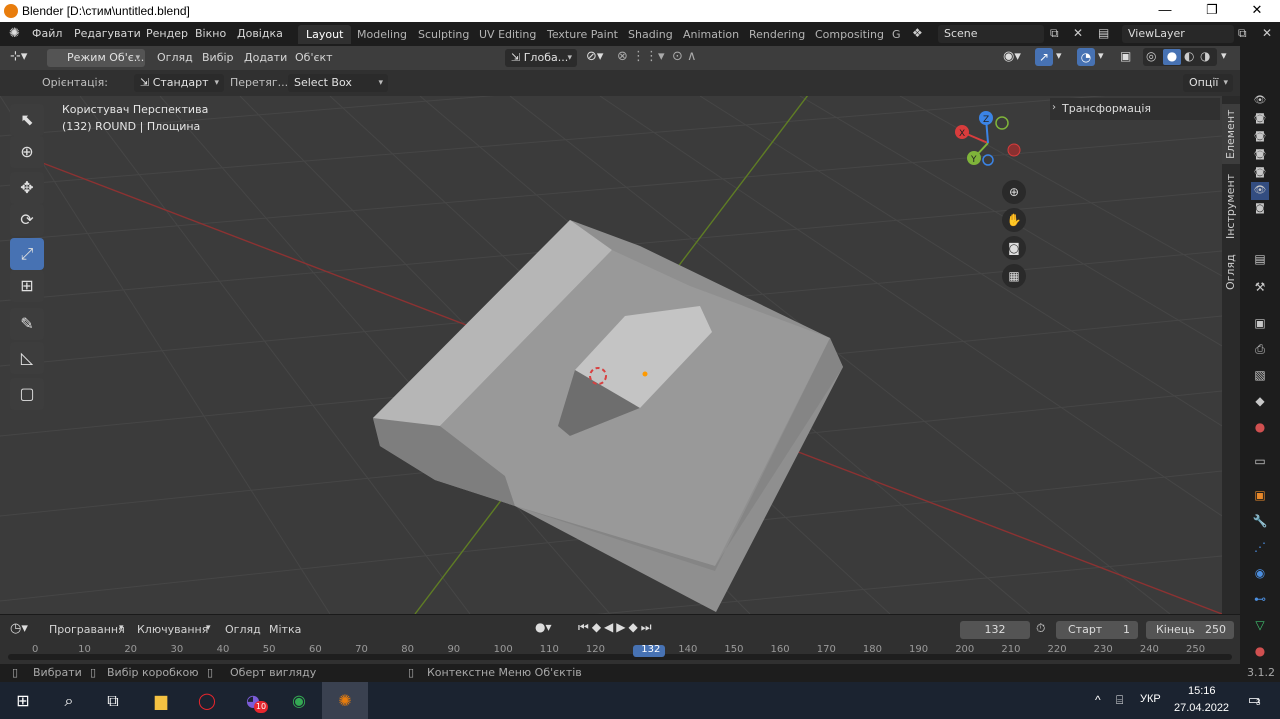 The image size is (1280, 719). I want to click on move-tool-button: ✥, so click(27, 188).